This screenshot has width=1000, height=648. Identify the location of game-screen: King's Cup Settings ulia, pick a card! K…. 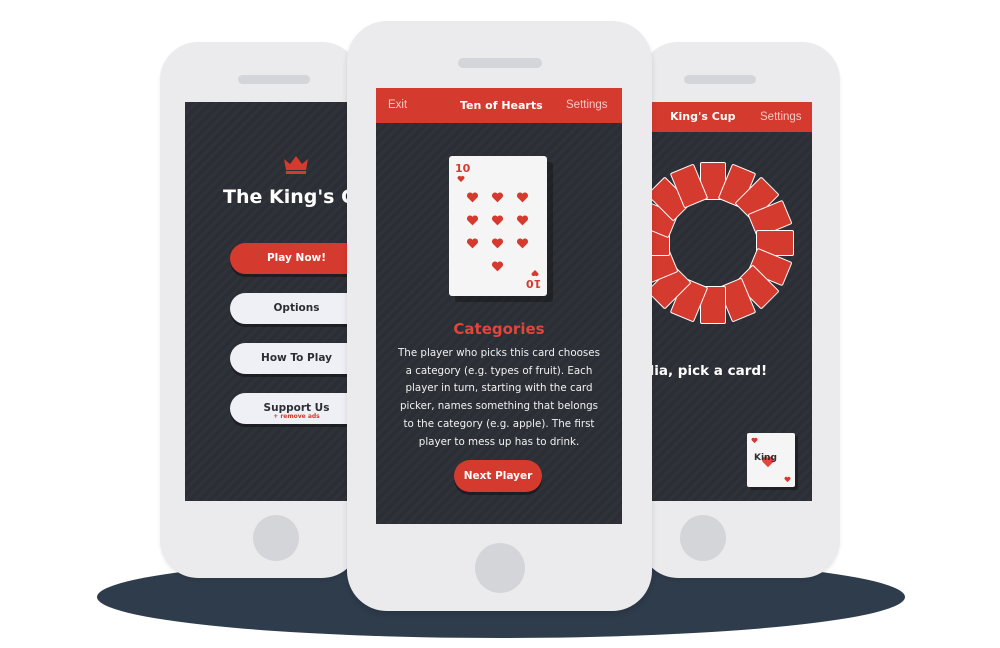
(726, 301).